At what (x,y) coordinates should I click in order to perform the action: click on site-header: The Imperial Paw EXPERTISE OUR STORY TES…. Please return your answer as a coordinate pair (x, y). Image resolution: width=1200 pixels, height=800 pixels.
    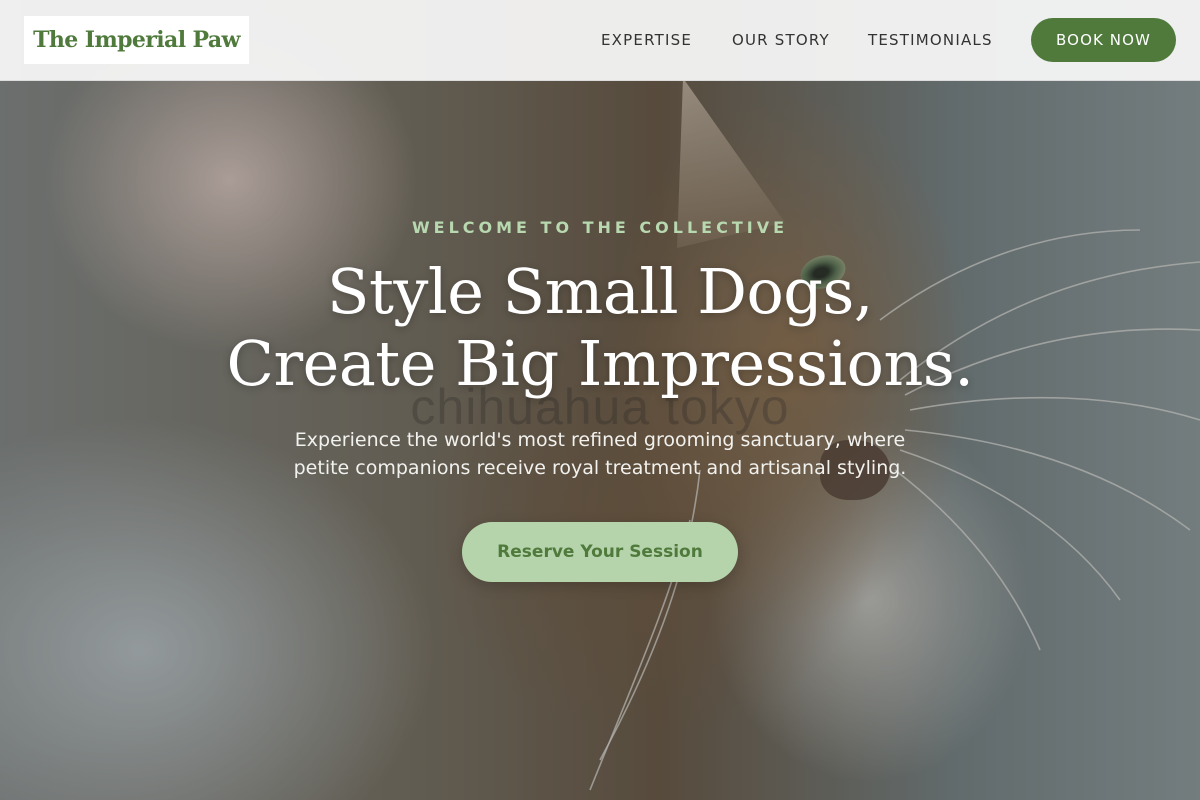
    Looking at the image, I should click on (600, 40).